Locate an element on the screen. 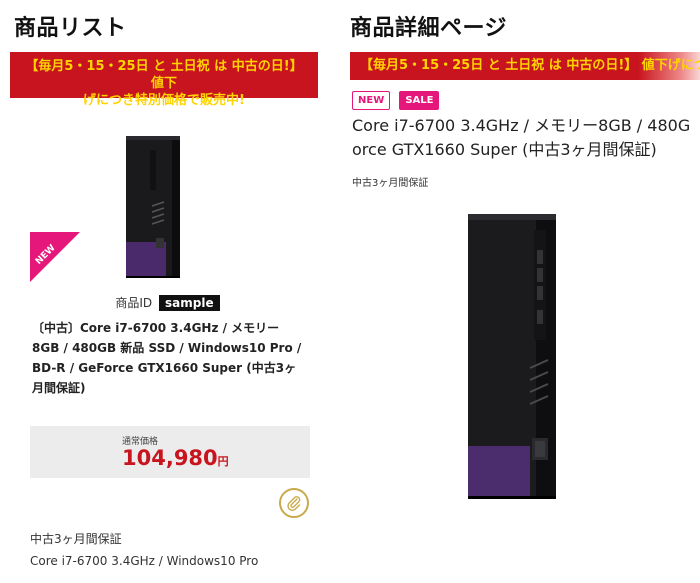  promo-line-2: げにつき特別価格で販売中! is located at coordinates (164, 100).